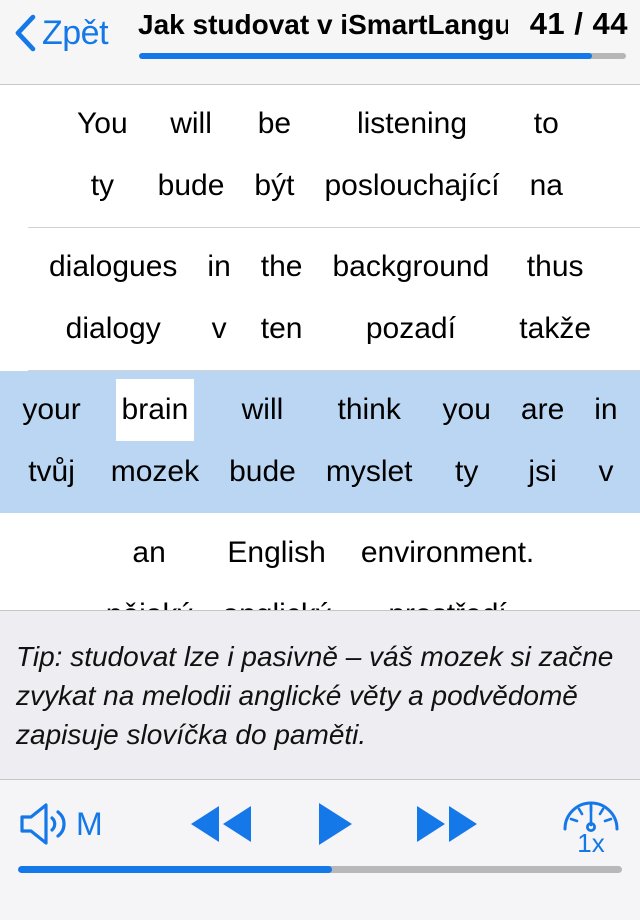 The height and width of the screenshot is (920, 640). What do you see at coordinates (542, 410) in the screenshot?
I see `source-word: are` at bounding box center [542, 410].